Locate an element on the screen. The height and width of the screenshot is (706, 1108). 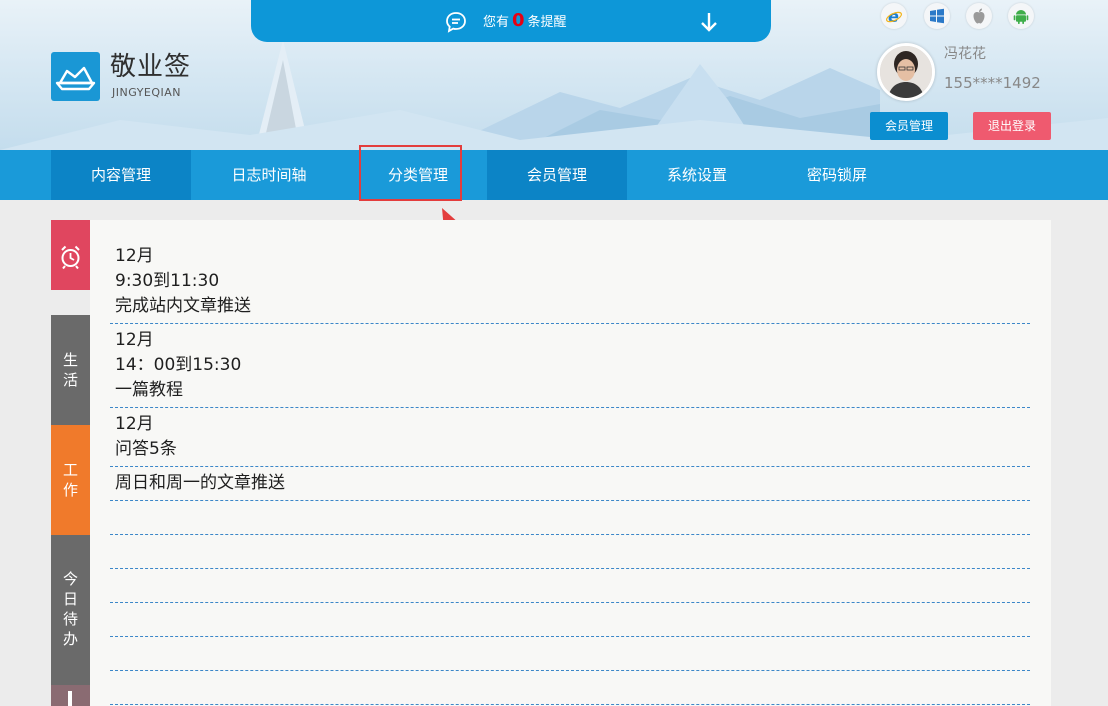
reminder-count: 0 is located at coordinates (518, 20).